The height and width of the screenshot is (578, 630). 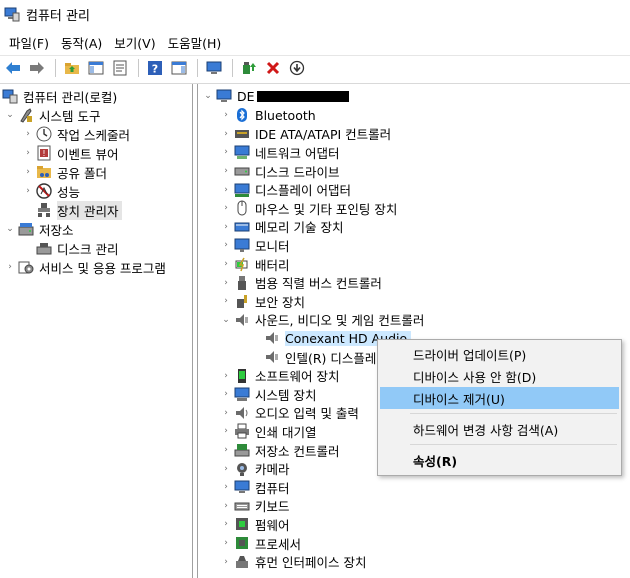 I want to click on device-category-label: 인텔(R) 디스플레, so click(x=331, y=358).